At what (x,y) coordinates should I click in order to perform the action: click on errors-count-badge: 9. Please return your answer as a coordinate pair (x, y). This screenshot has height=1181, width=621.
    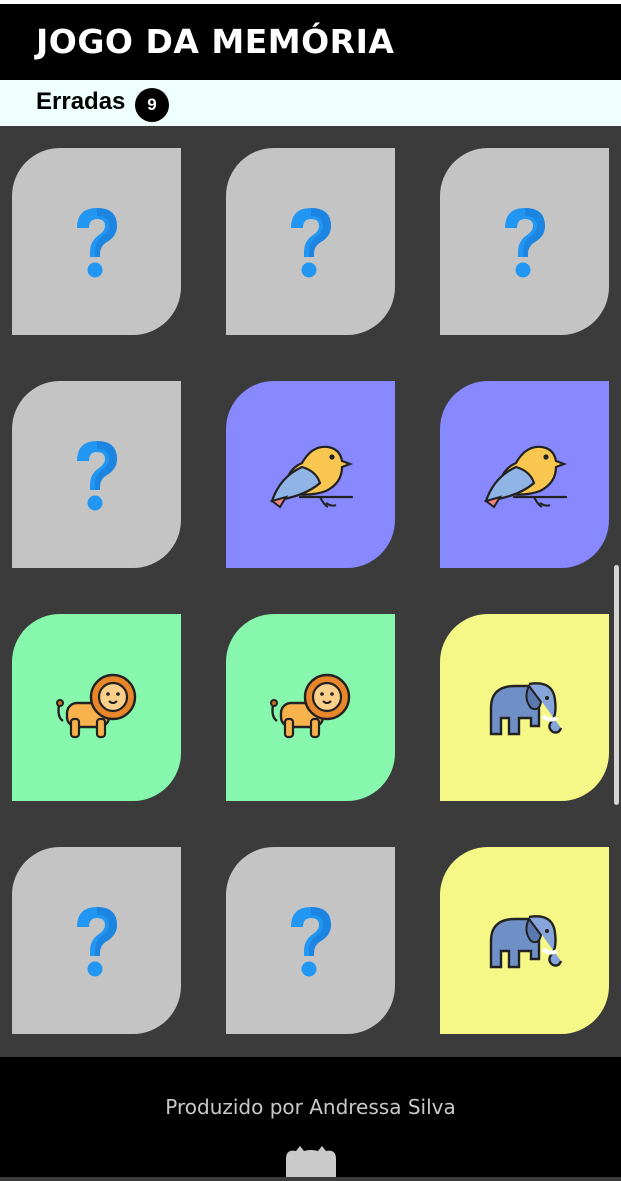
    Looking at the image, I should click on (152, 105).